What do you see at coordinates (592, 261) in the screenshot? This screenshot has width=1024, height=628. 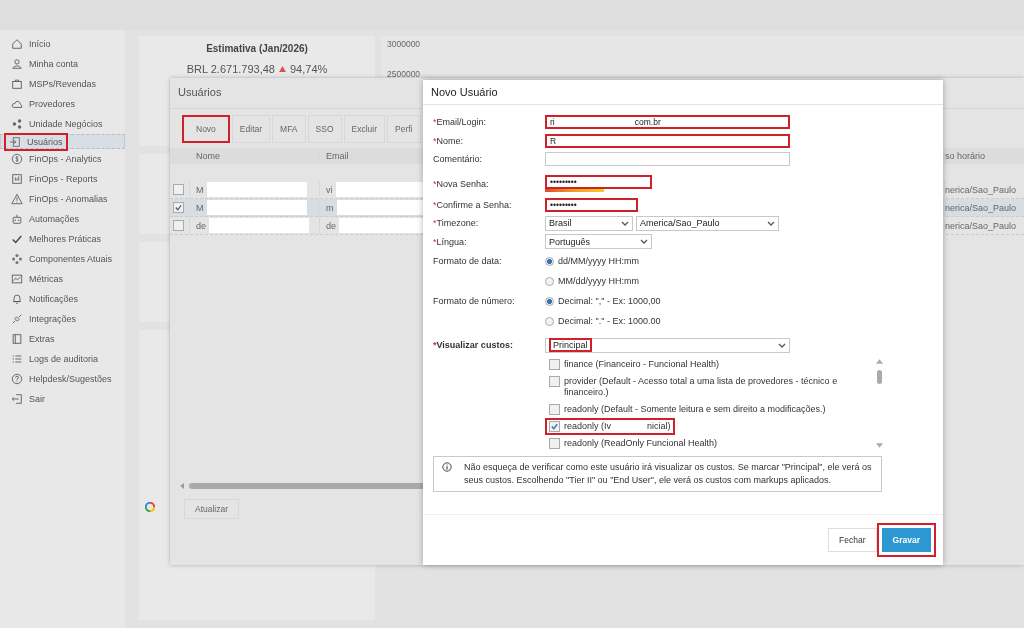 I see `radio-option: dd/MM/yyyy HH:mm` at bounding box center [592, 261].